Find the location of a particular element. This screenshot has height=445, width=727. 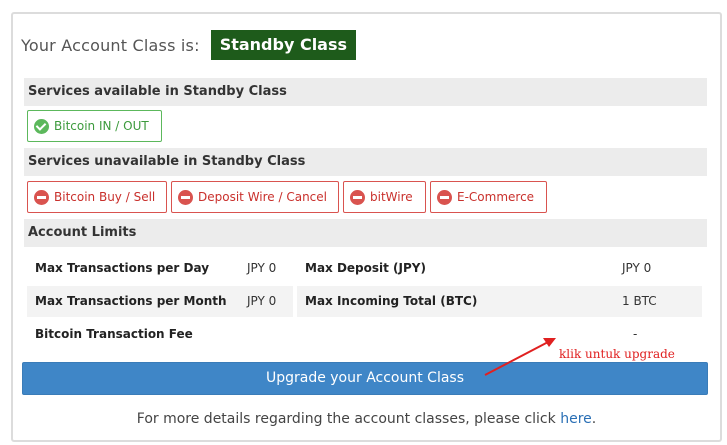

limit-row-transactions-per-day: Max Transactions per Day JPY 0 is located at coordinates (160, 268).